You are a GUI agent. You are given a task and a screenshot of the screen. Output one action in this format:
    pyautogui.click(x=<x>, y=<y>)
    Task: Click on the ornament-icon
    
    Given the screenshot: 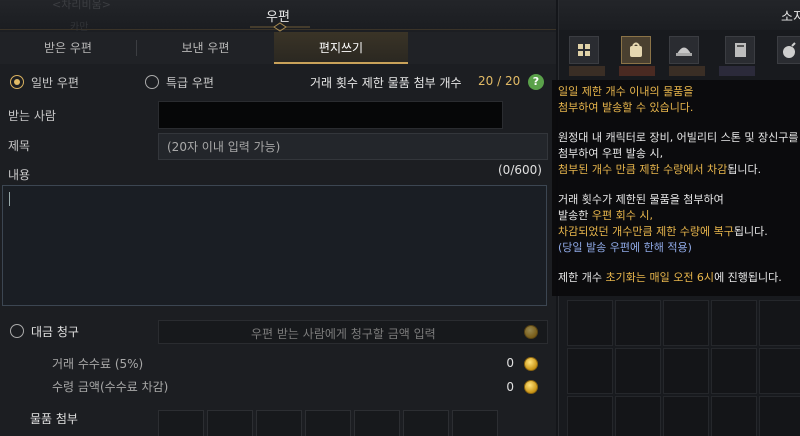 What is the action you would take?
    pyautogui.click(x=280, y=27)
    